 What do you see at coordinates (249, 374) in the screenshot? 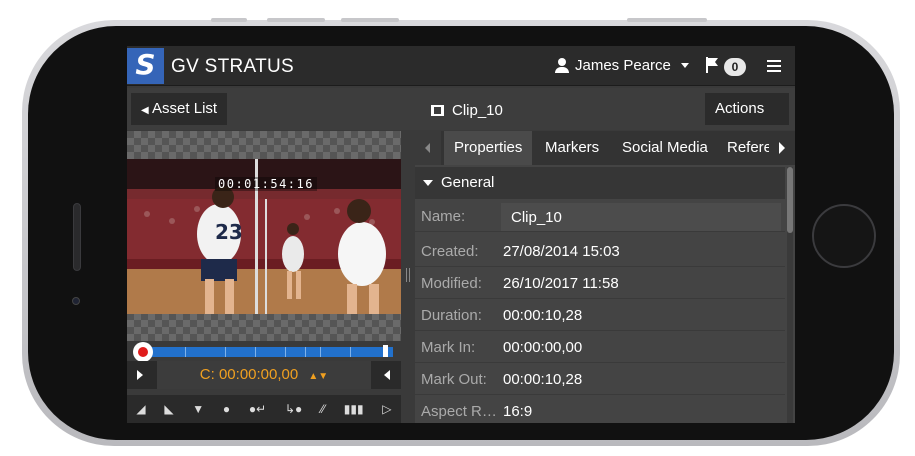
I see `timecode-value: C: 00:00:00,00` at bounding box center [249, 374].